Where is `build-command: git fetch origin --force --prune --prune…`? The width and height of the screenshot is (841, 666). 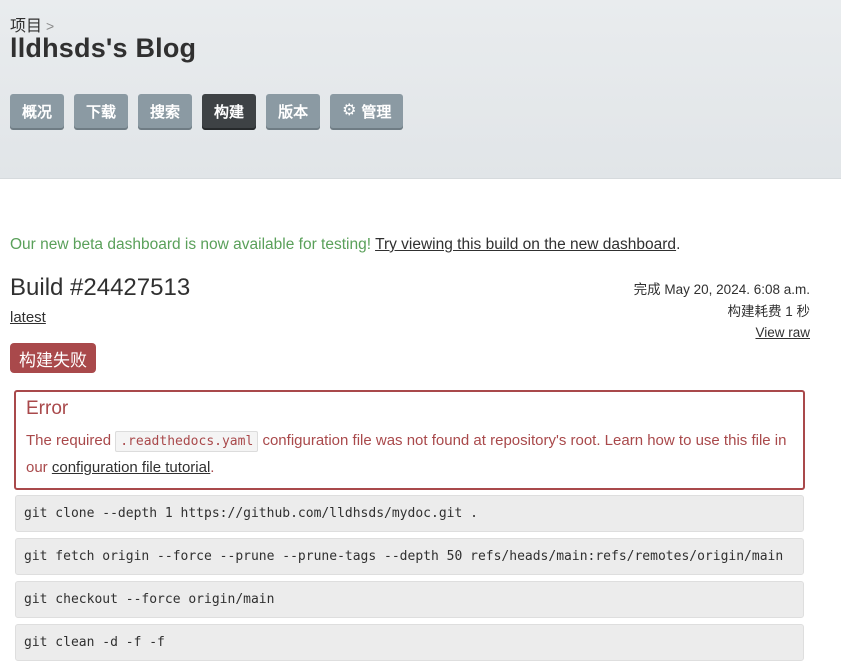 build-command: git fetch origin --force --prune --prune… is located at coordinates (409, 556).